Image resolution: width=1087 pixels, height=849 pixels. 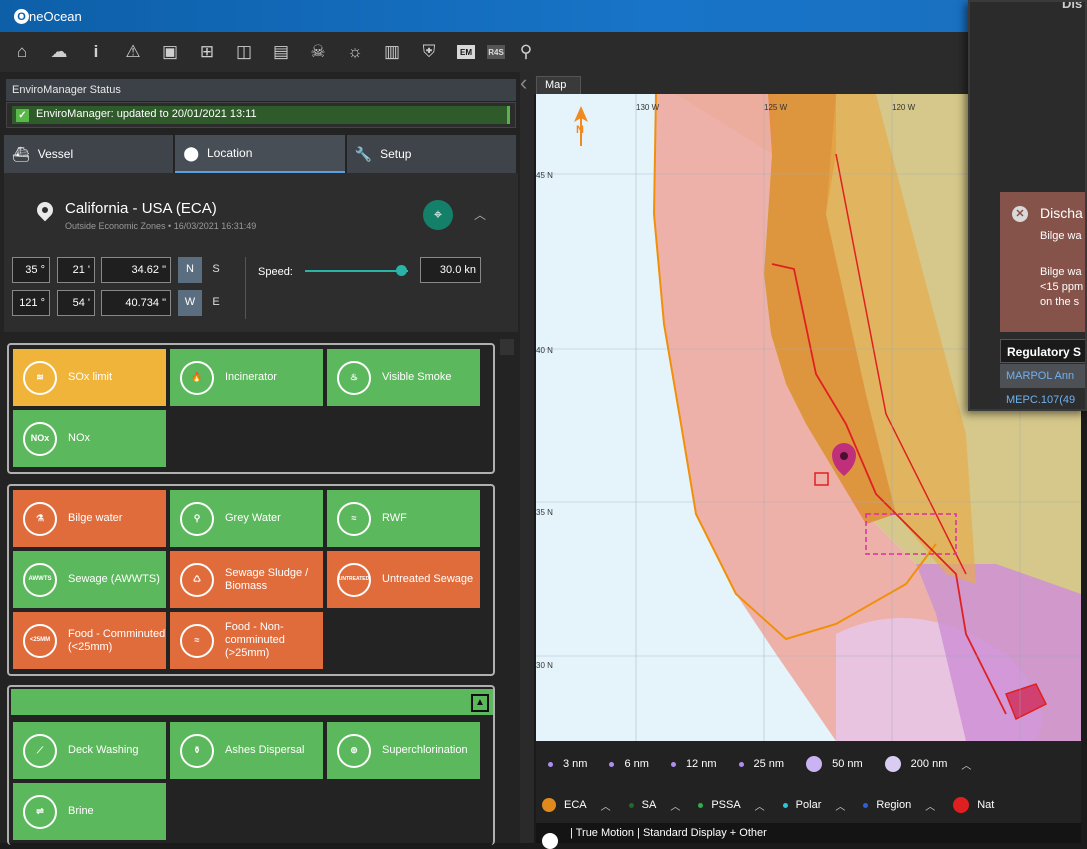 What do you see at coordinates (281, 52) in the screenshot?
I see `publication-icon: ▤` at bounding box center [281, 52].